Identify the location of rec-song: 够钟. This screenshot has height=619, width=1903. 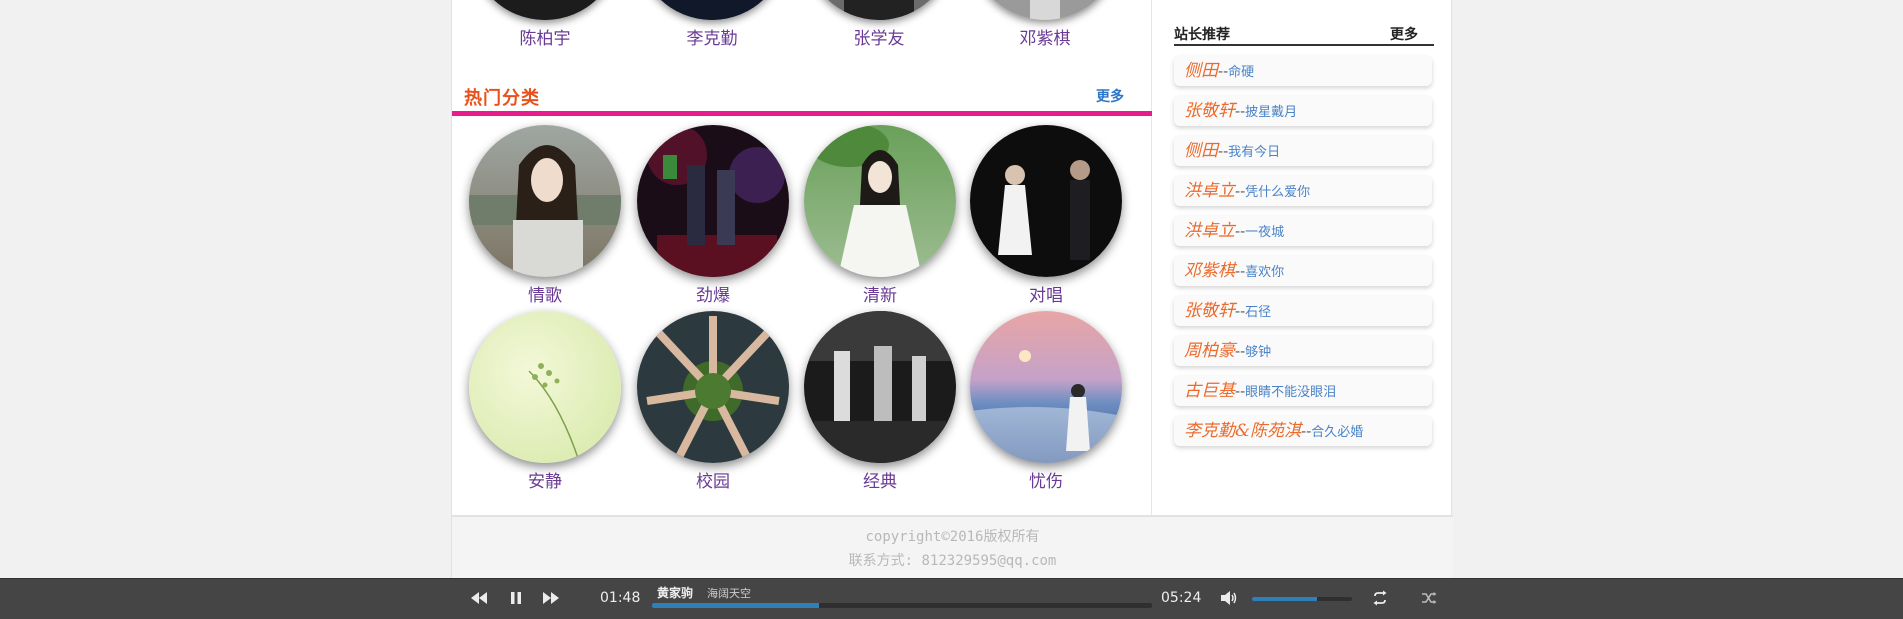
(1258, 352).